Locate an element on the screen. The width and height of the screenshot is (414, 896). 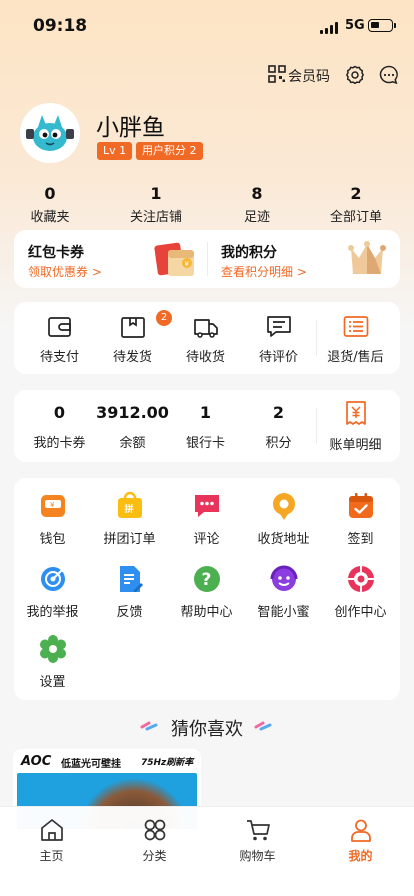
stat-value: 0 is located at coordinates (50, 193).